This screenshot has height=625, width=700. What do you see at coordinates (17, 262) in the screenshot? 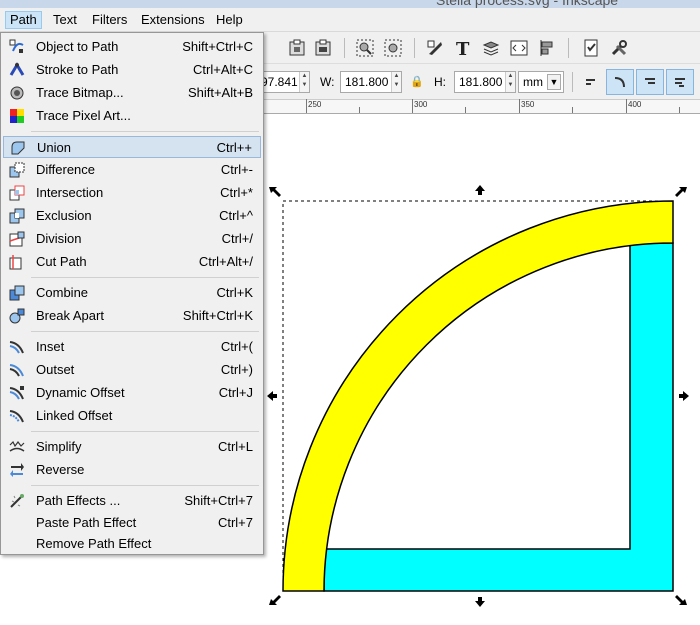
I see `cut-path-icon` at bounding box center [17, 262].